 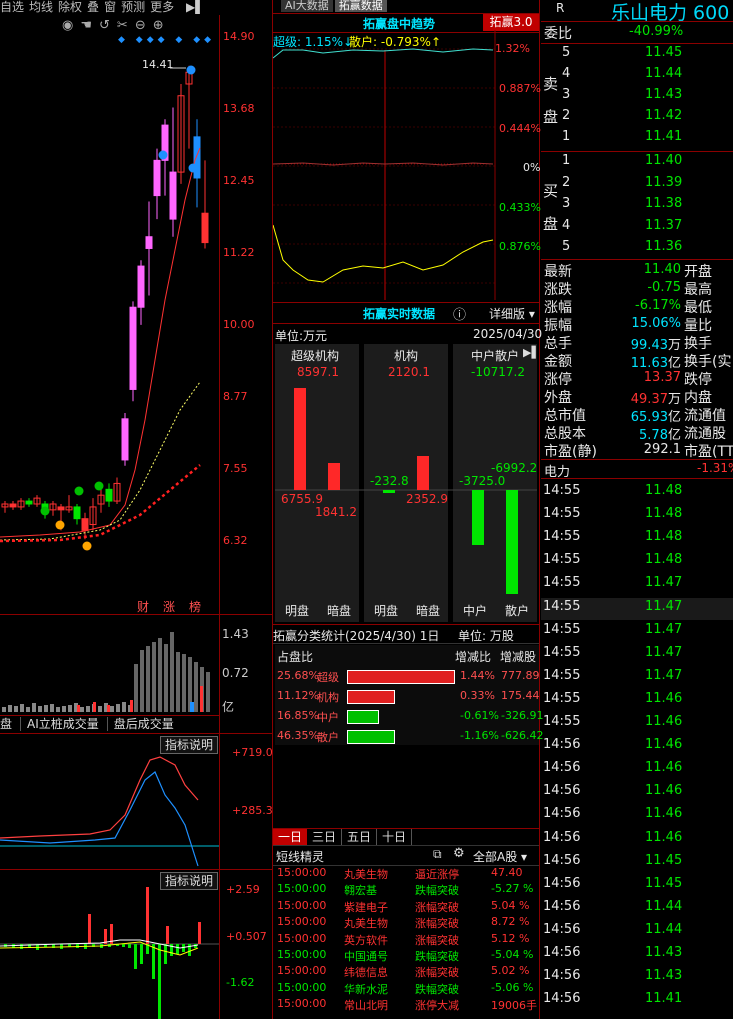 What do you see at coordinates (705, 434) in the screenshot?
I see `stat-key2: 流通股` at bounding box center [705, 434].